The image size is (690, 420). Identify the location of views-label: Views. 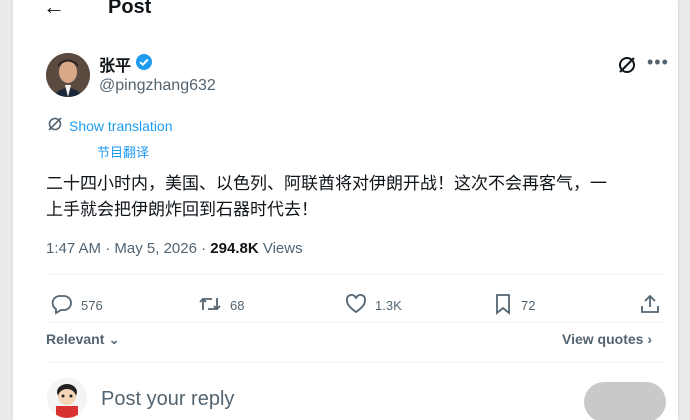
(282, 248).